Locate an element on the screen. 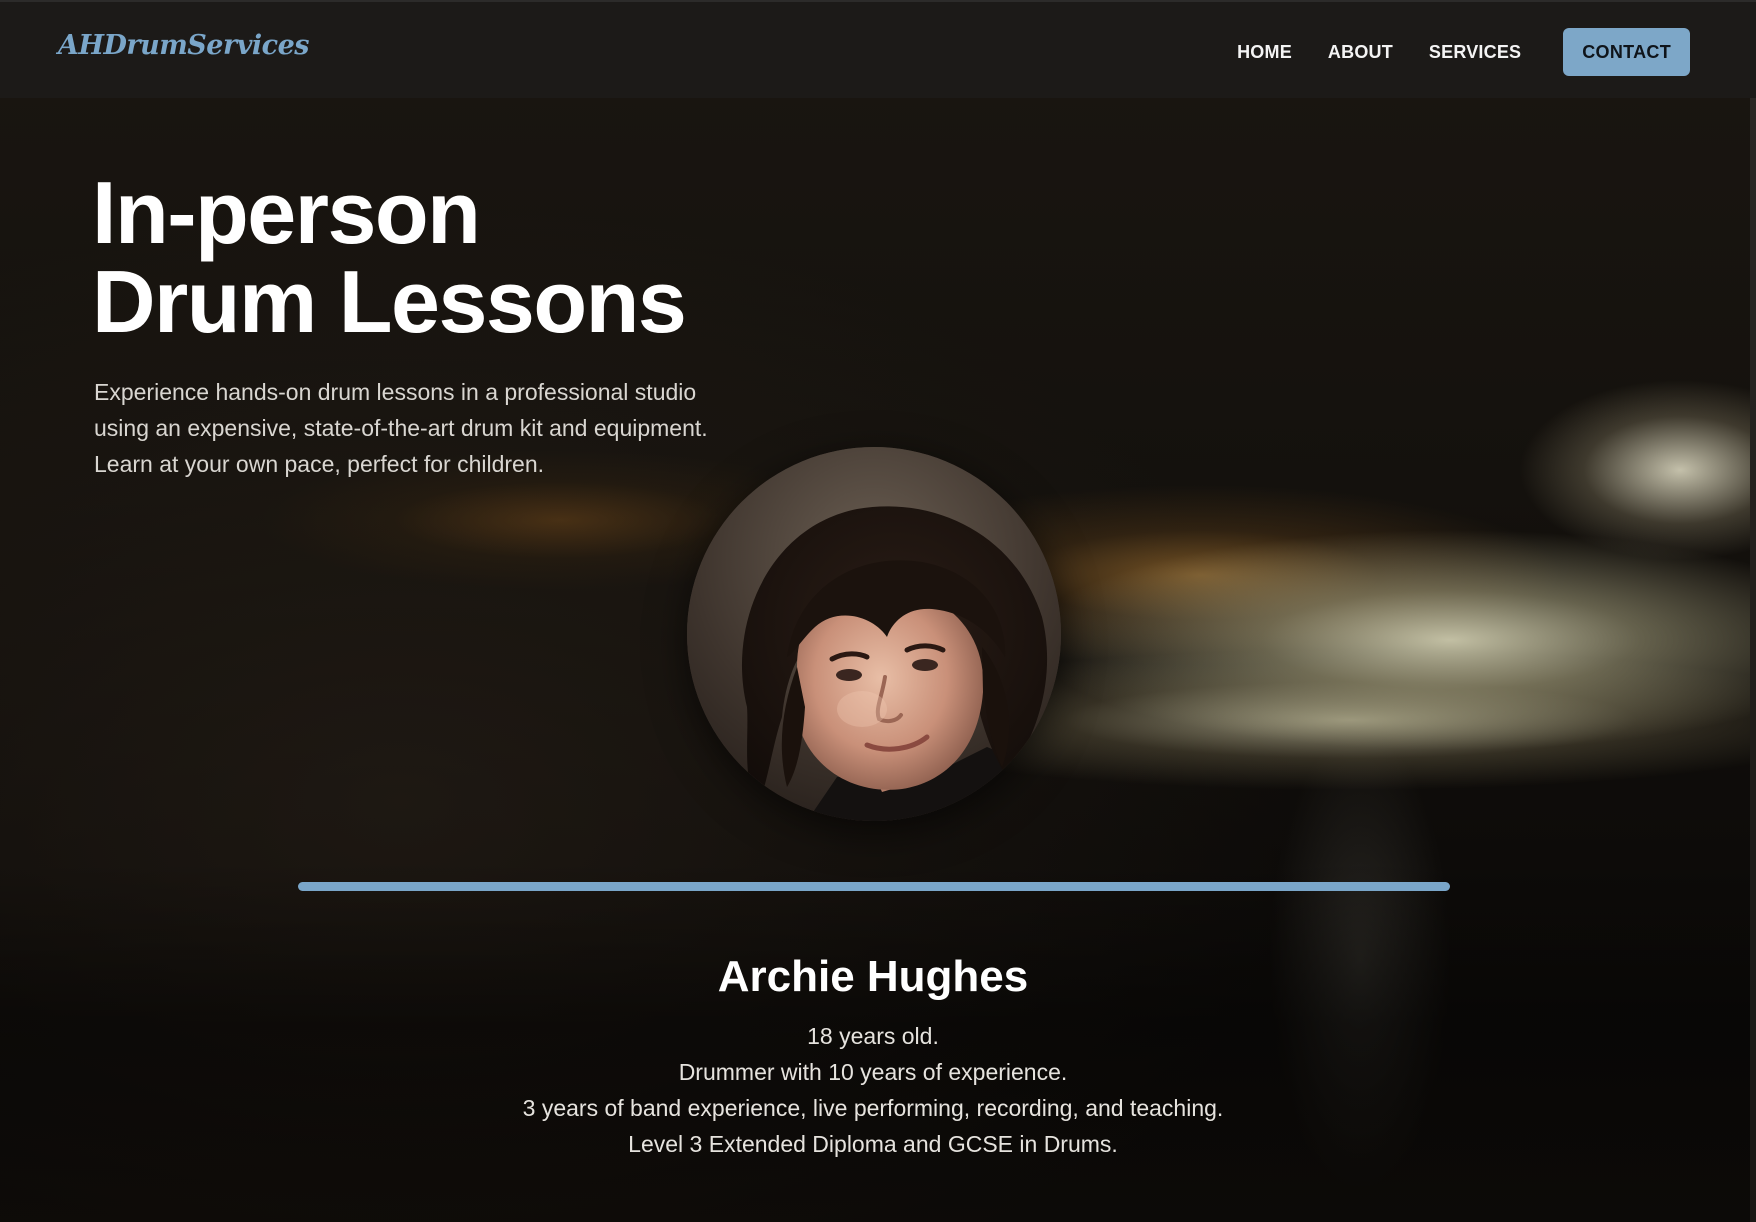  page-edge is located at coordinates (1753, 660).